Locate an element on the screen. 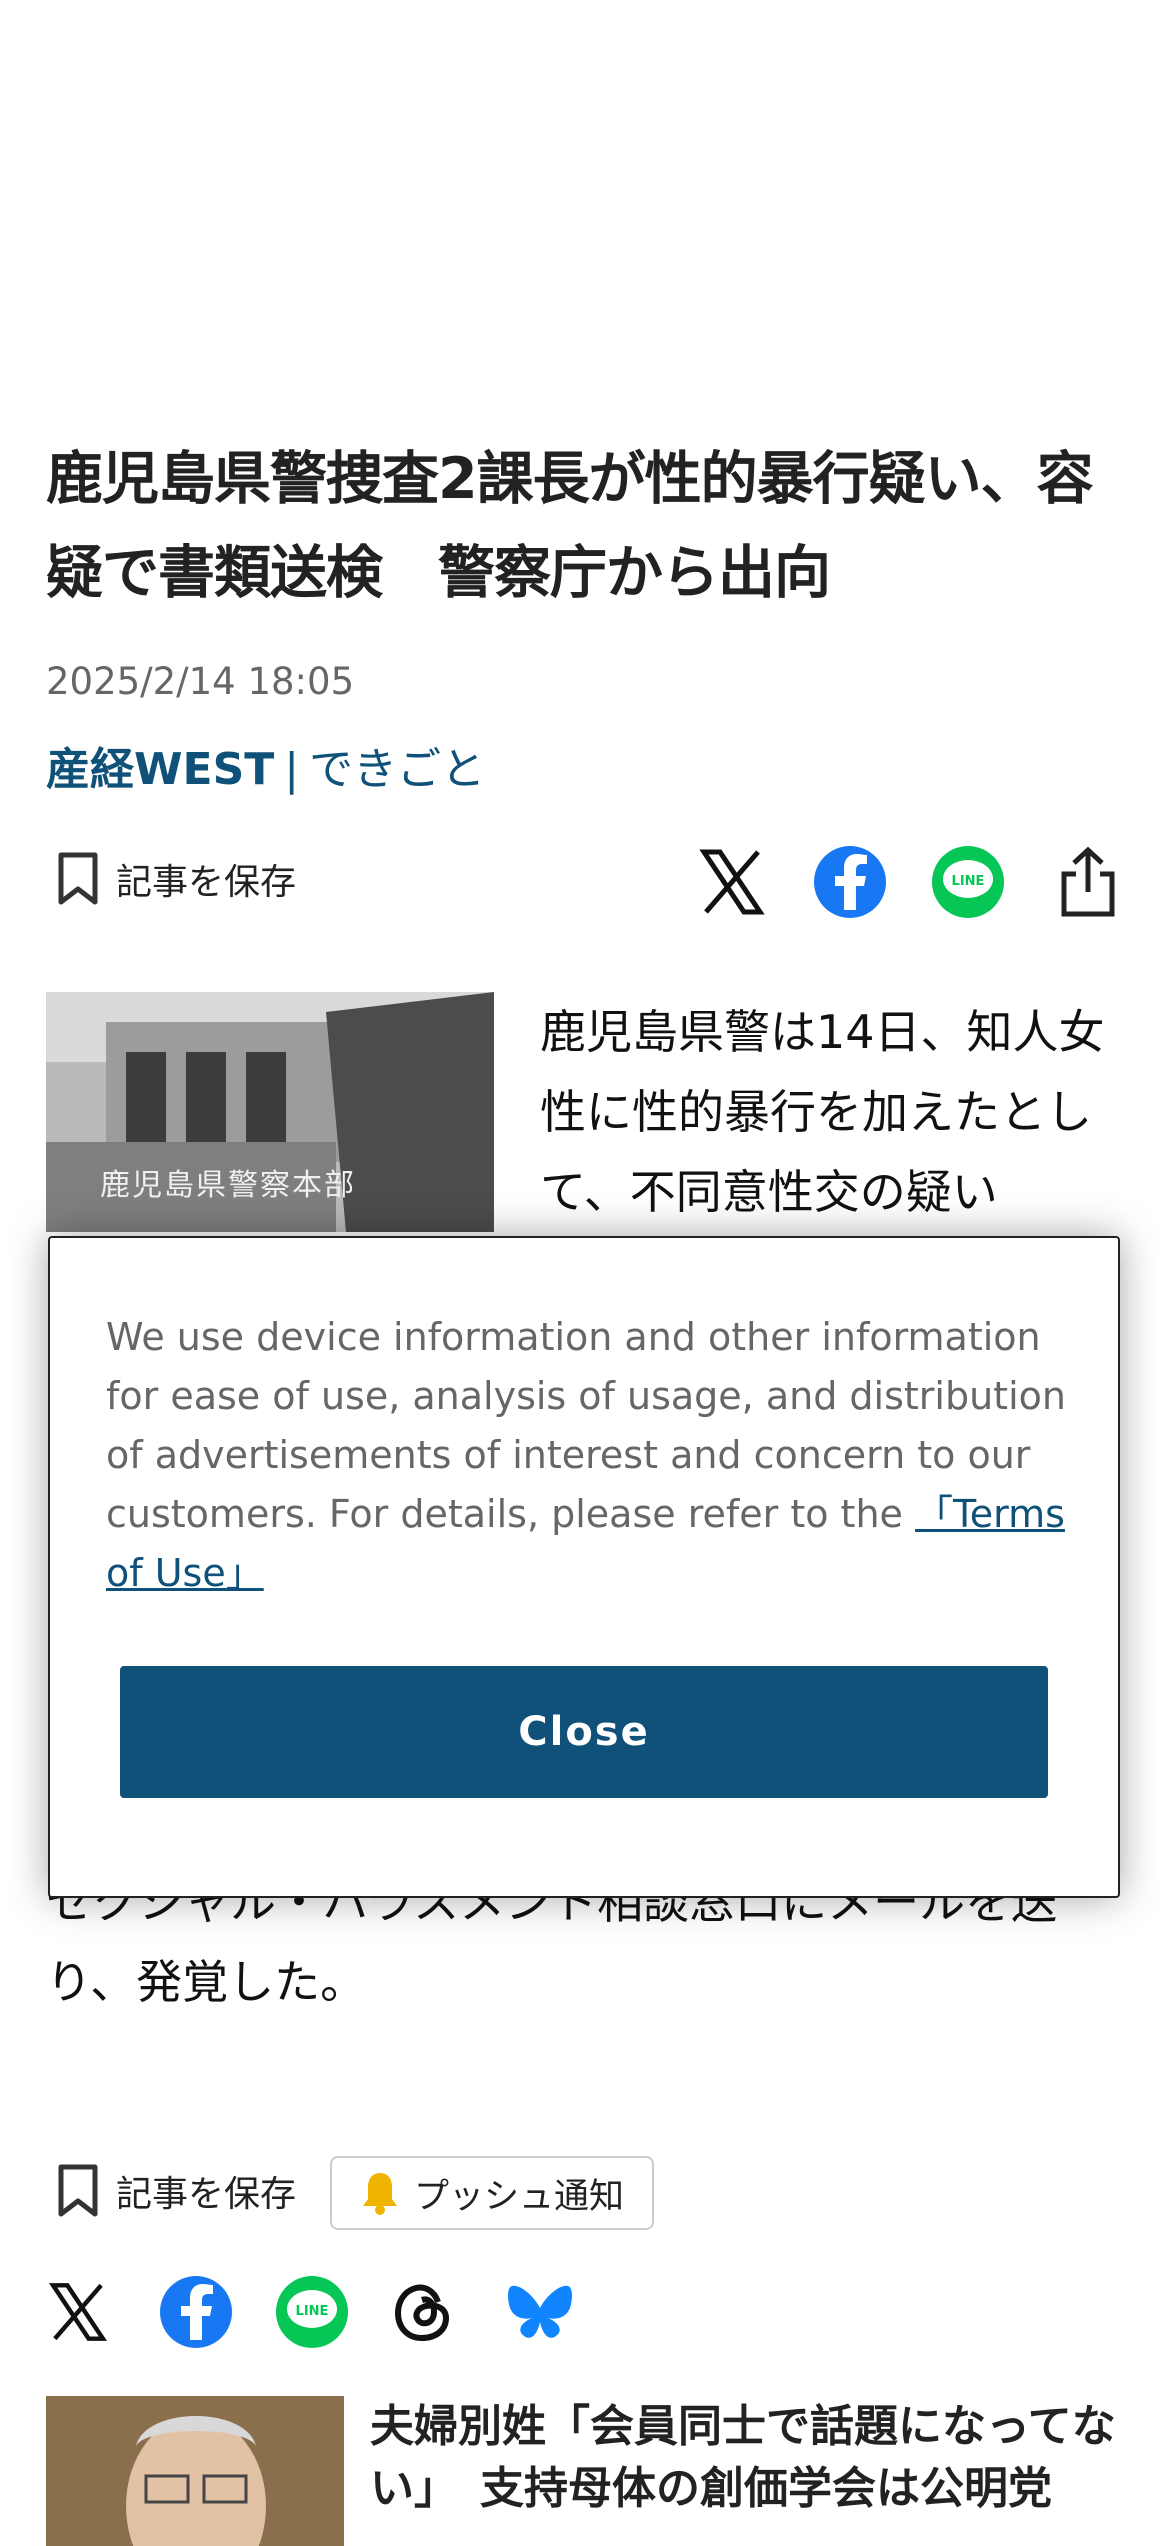 The image size is (1170, 2546). share-bar-bottom: LINE is located at coordinates (310, 2312).